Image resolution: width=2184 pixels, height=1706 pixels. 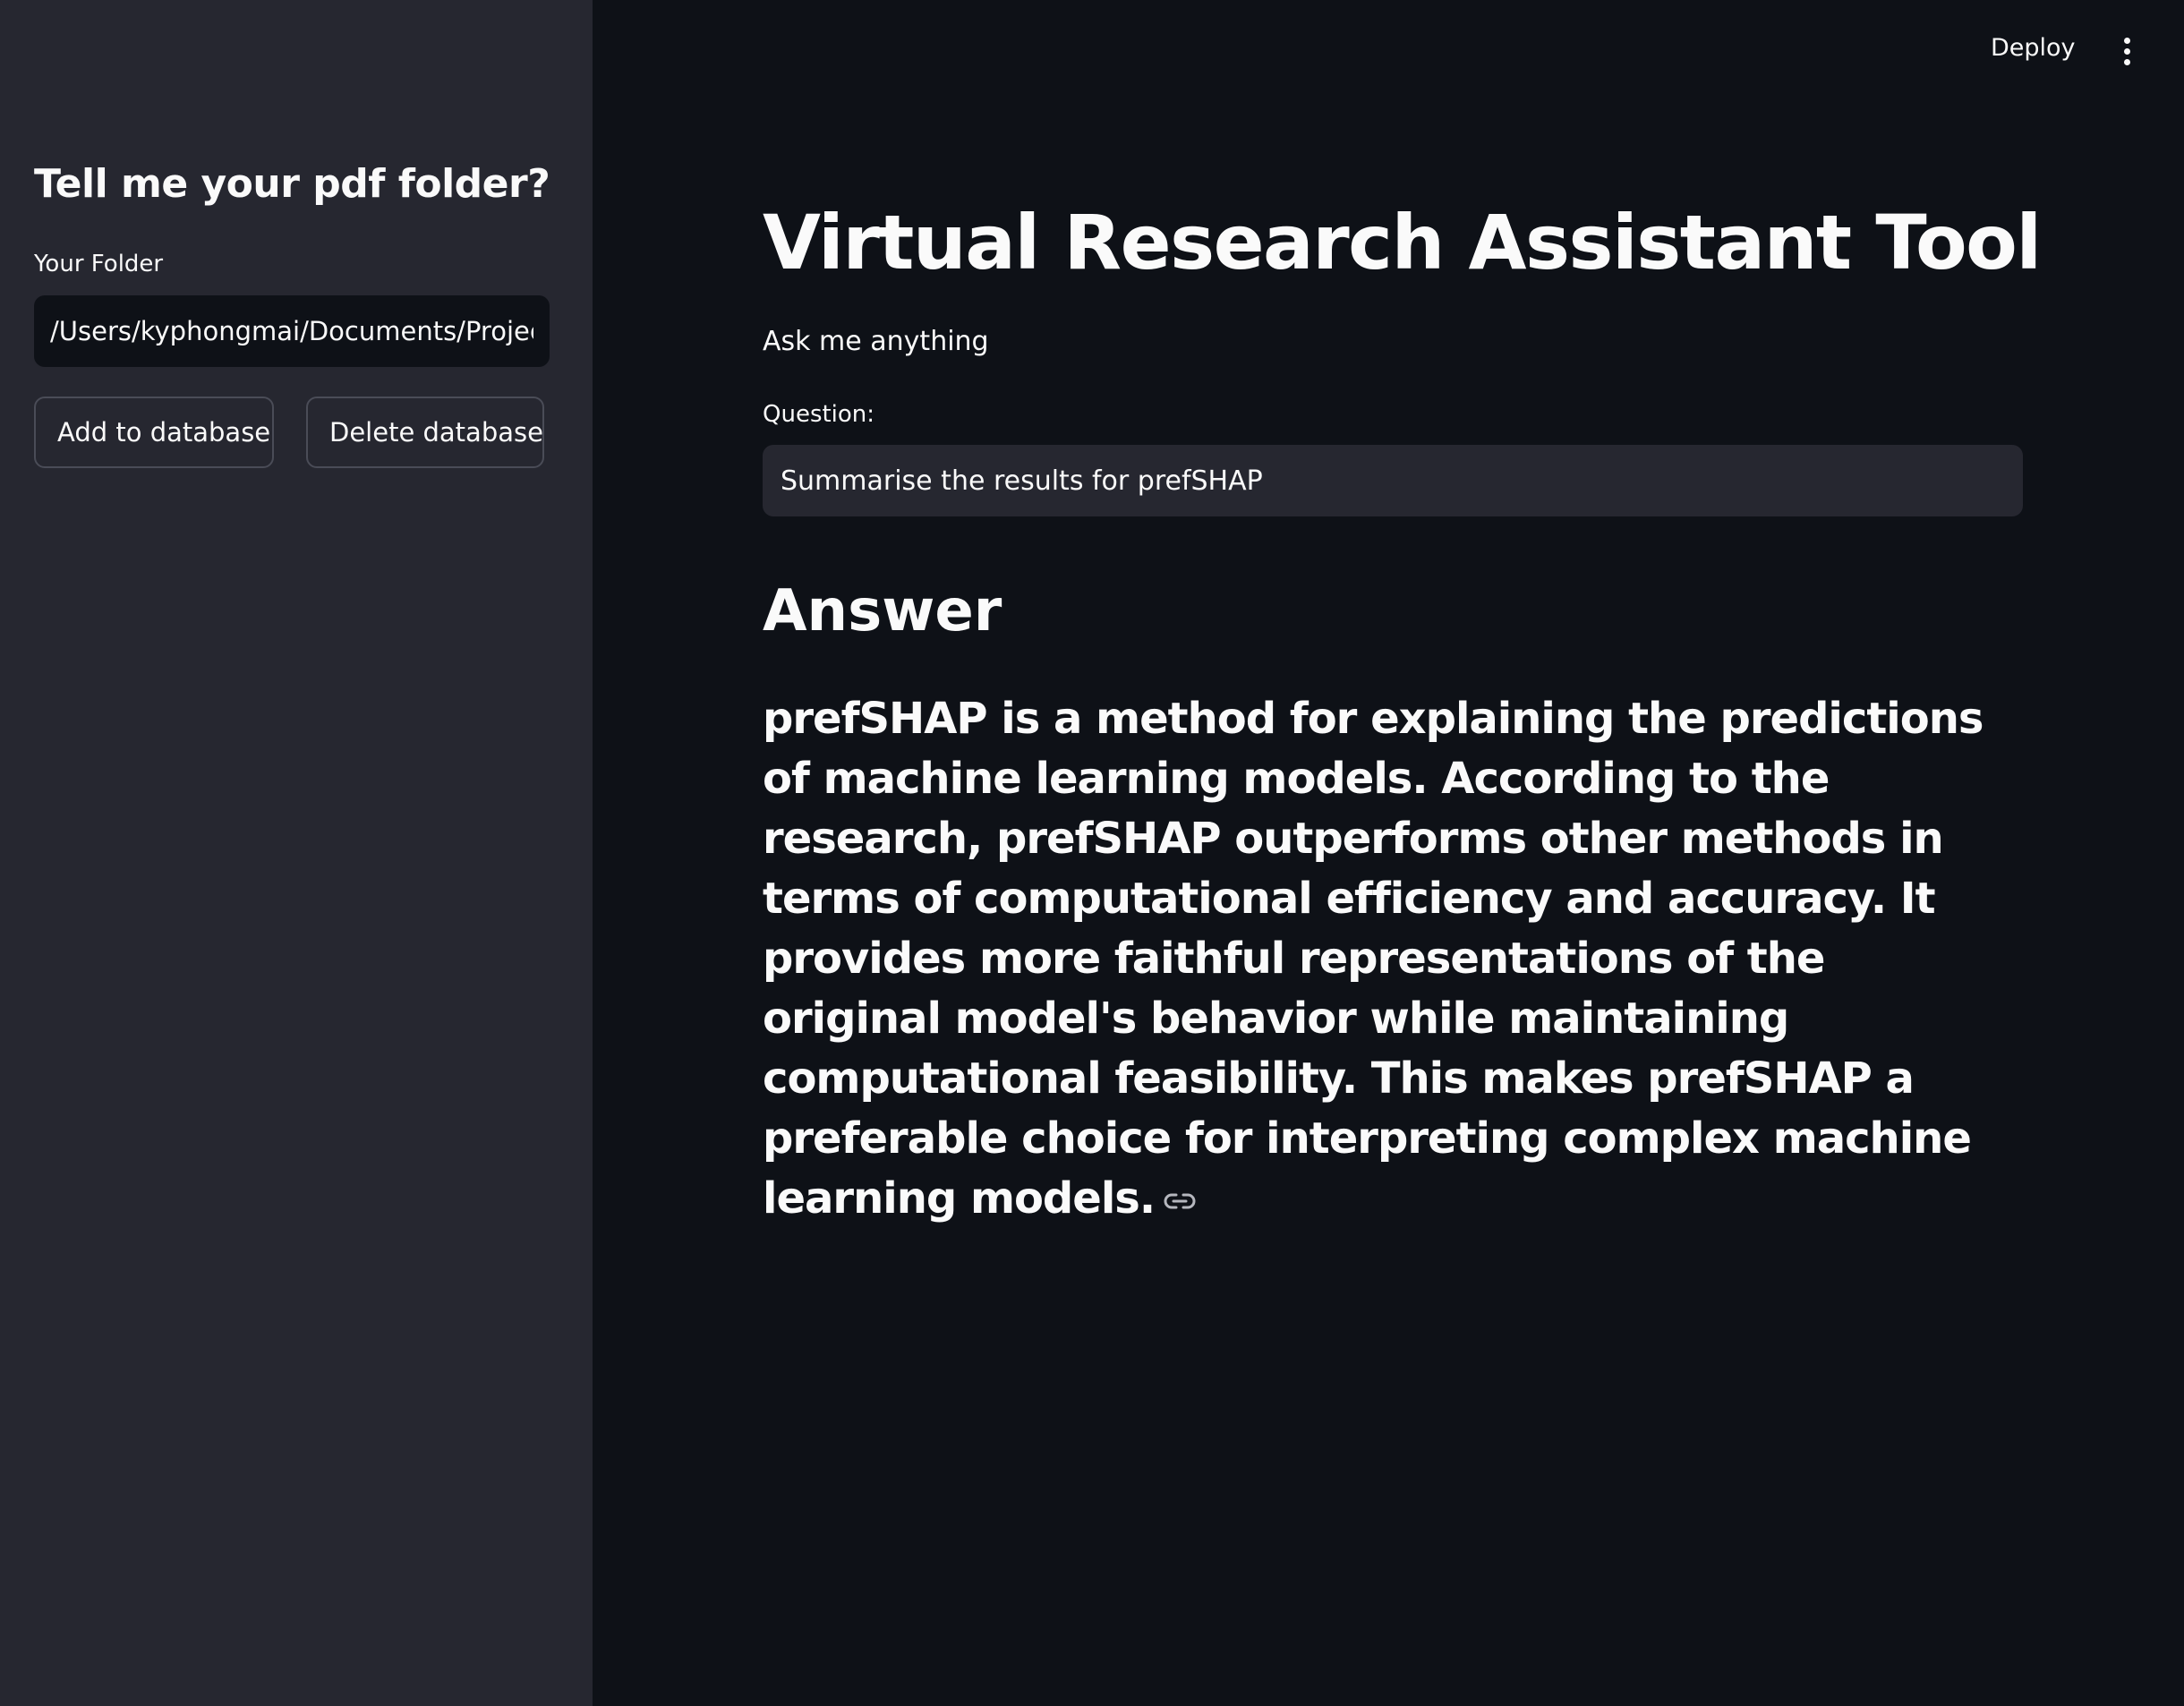 What do you see at coordinates (2034, 48) in the screenshot?
I see `deploy-button: Deploy` at bounding box center [2034, 48].